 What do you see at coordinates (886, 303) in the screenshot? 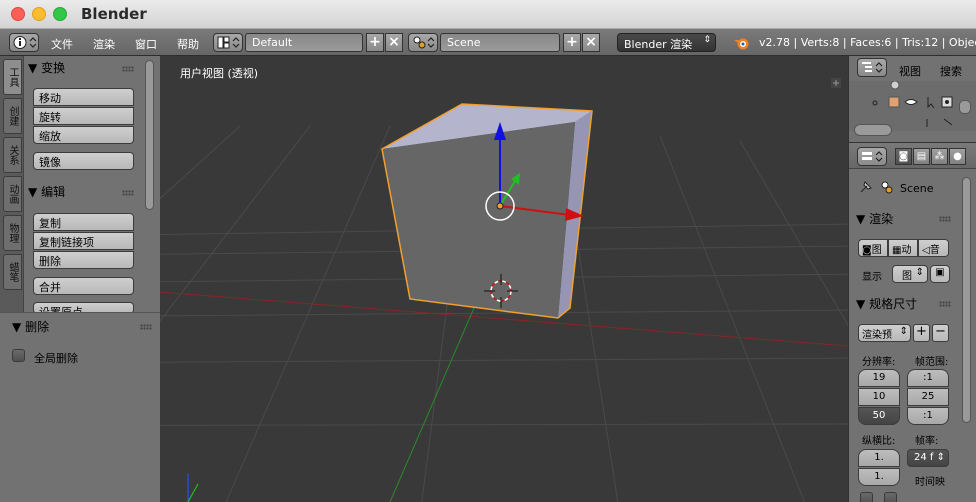
I see `dimensions-panel-header: ▼ 规格尺寸` at bounding box center [886, 303].